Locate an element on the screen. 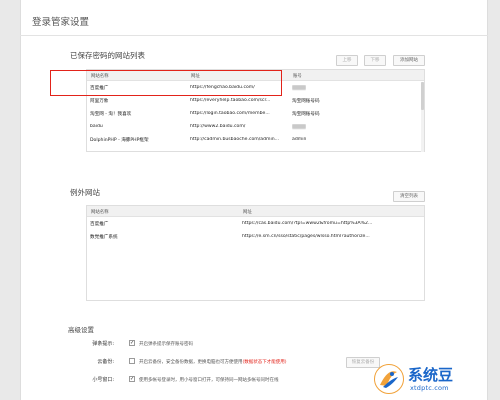  watermark-domain: xtdptc.com is located at coordinates (429, 388).